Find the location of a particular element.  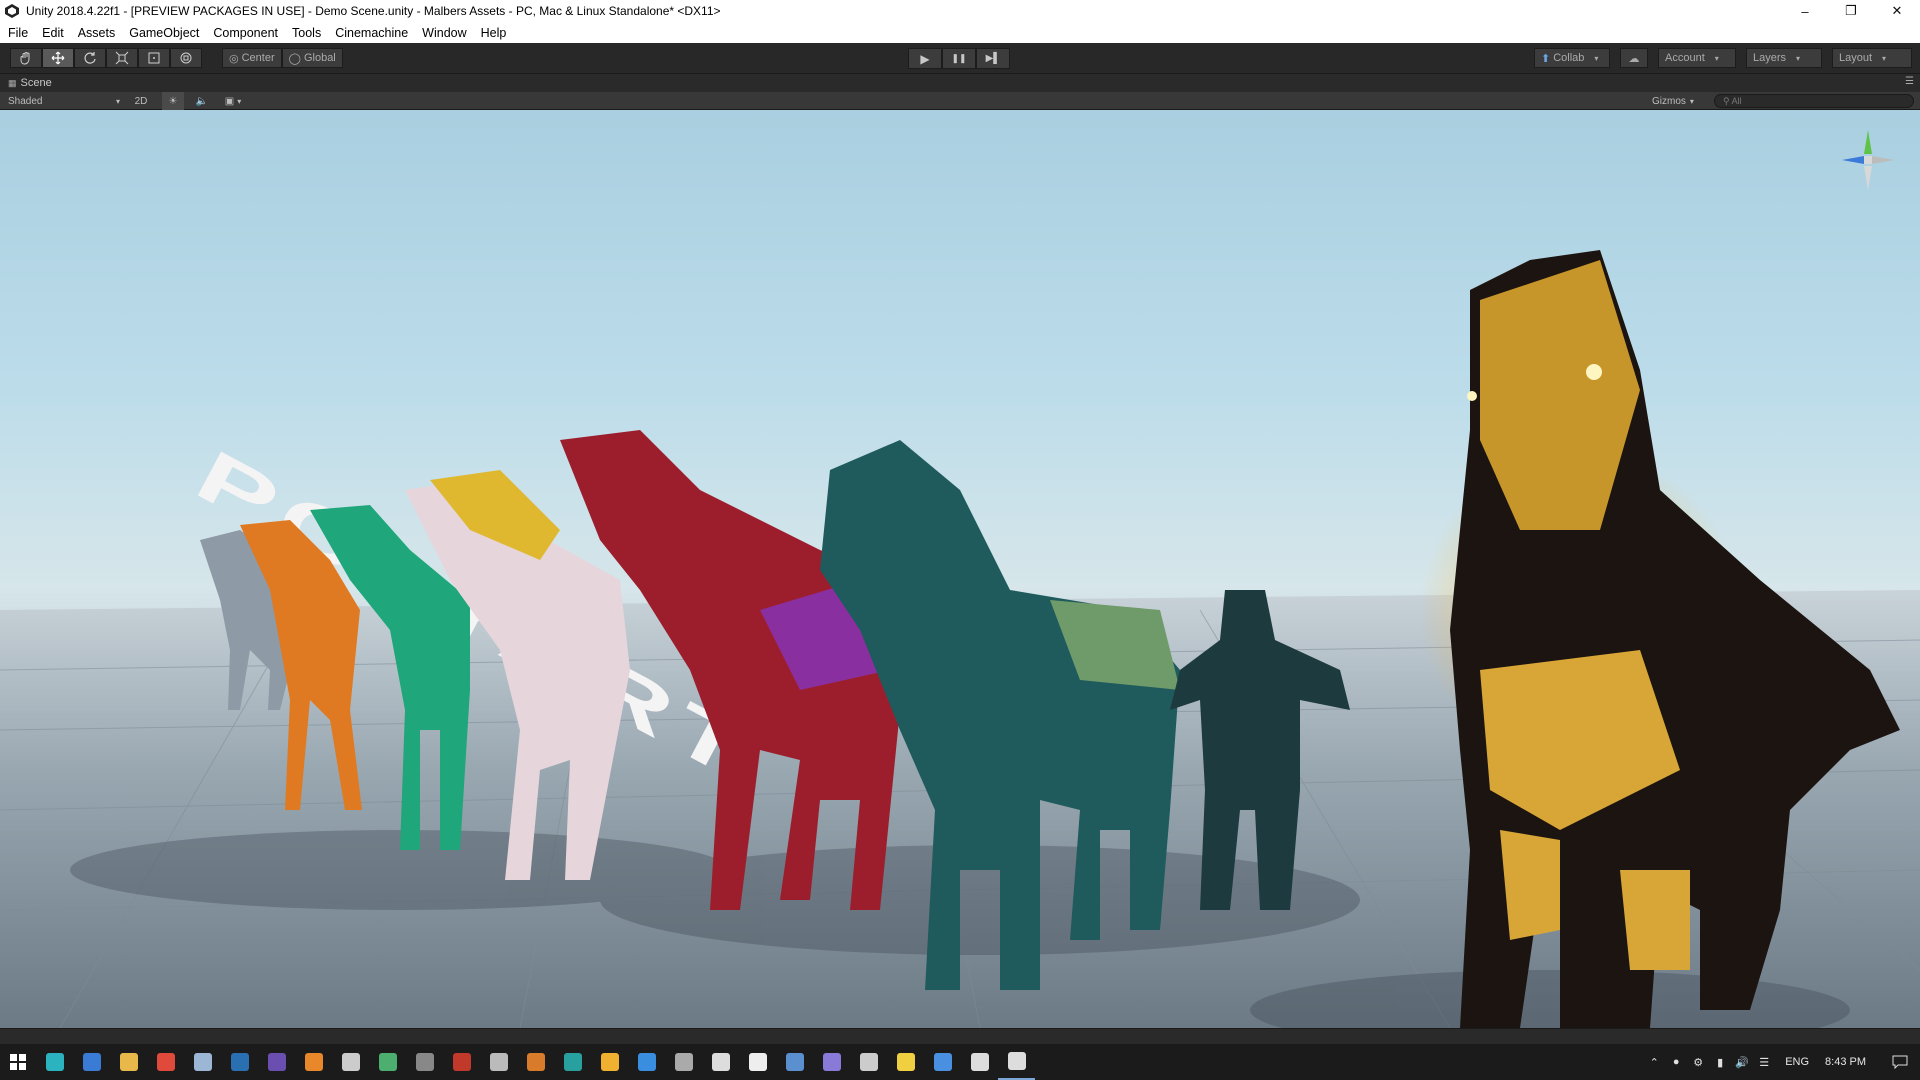

taskbar-app-terminal is located at coordinates (424, 1062).